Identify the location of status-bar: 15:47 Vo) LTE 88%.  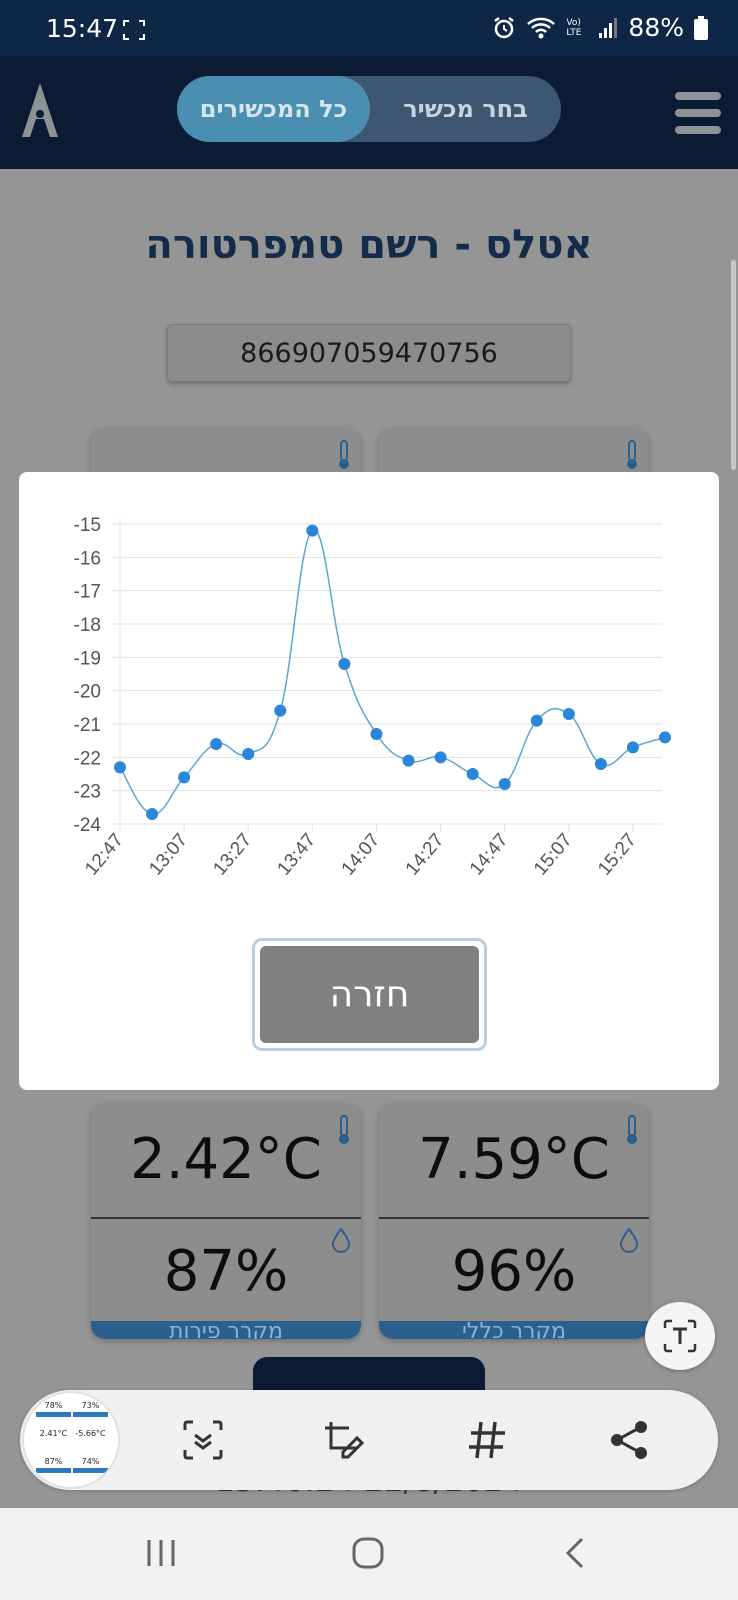
(369, 28).